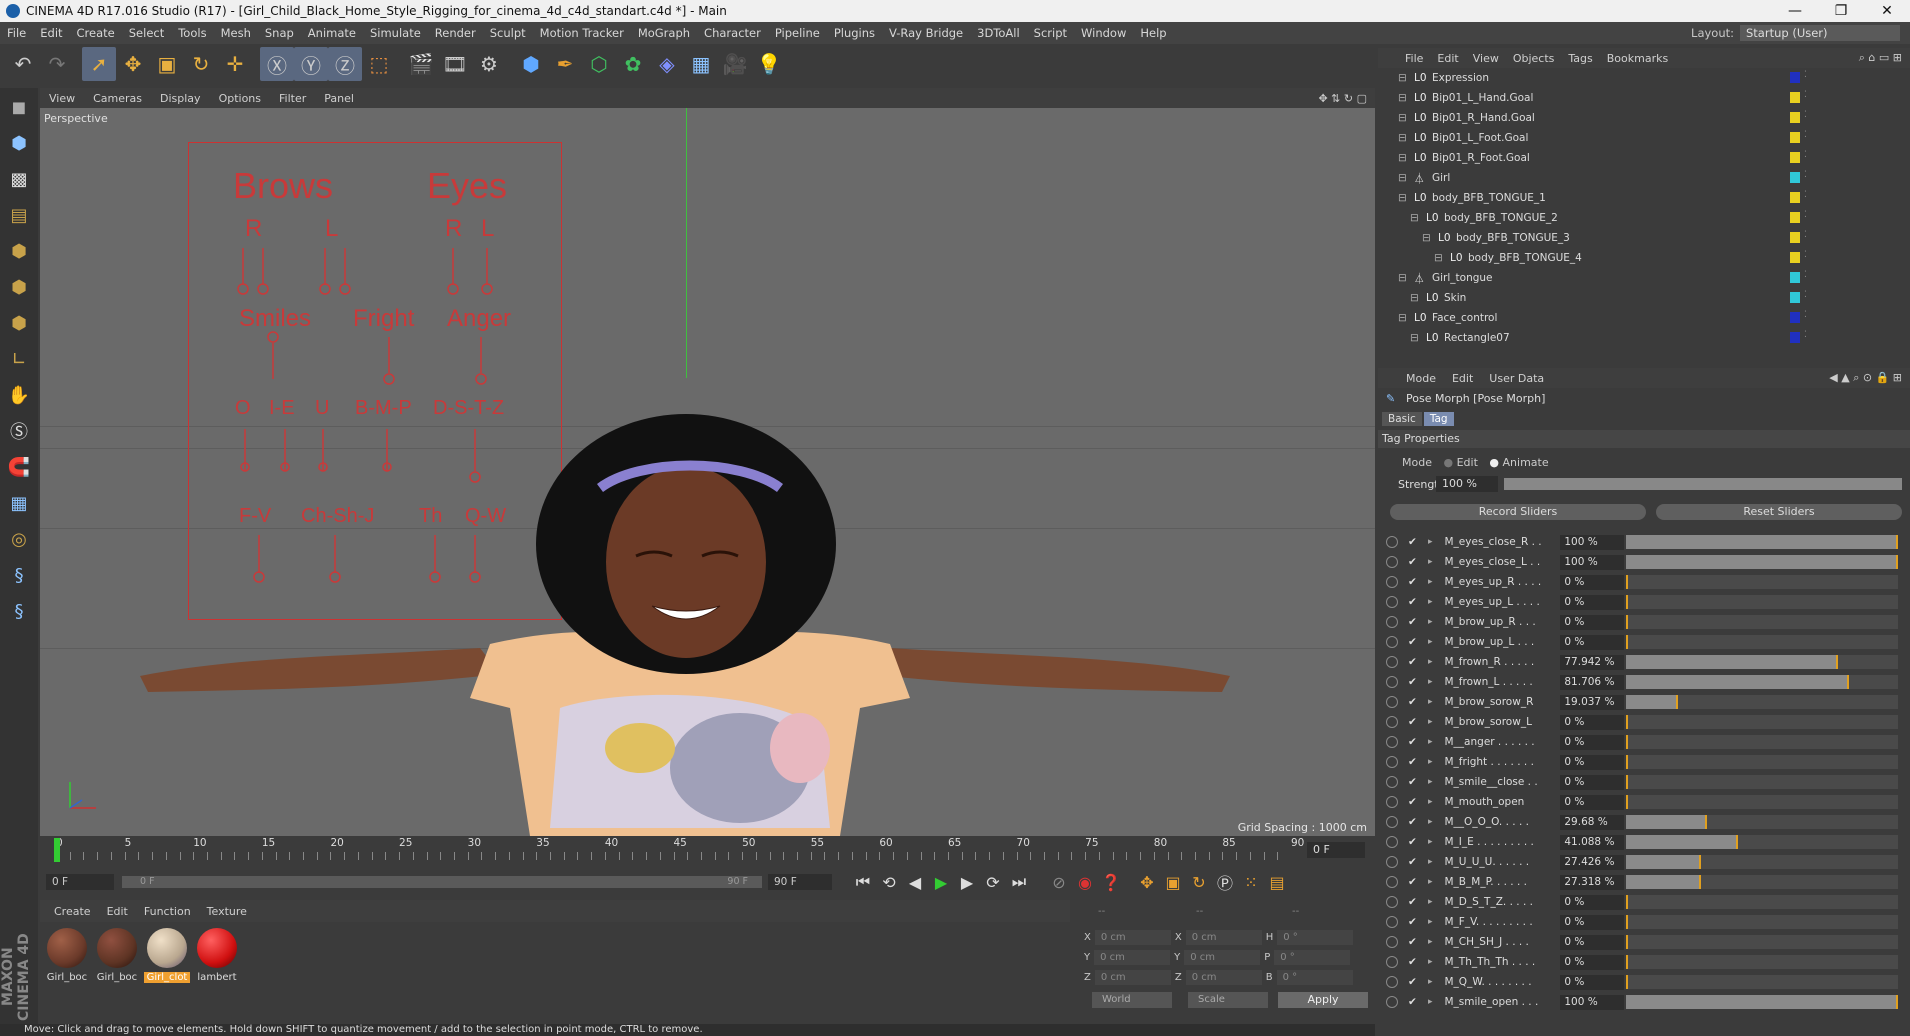 This screenshot has height=1036, width=1910. I want to click on viewport-menu-display: Display, so click(180, 98).